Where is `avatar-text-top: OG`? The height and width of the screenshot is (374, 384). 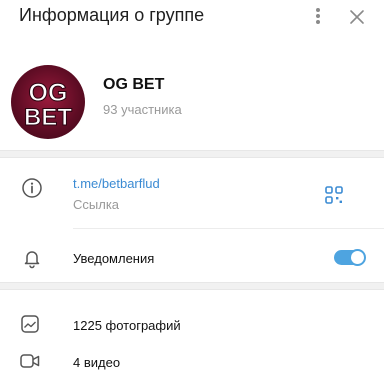 avatar-text-top: OG is located at coordinates (48, 93).